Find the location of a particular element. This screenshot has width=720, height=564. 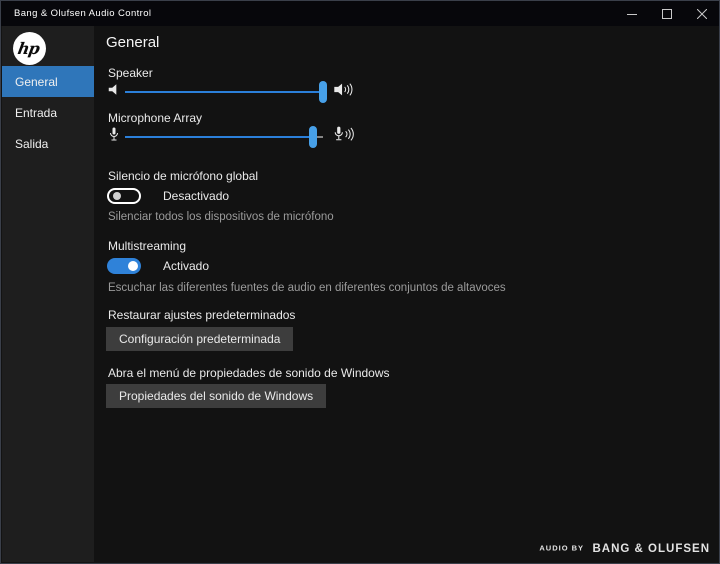

multistreaming-state-label: Activado is located at coordinates (186, 266).